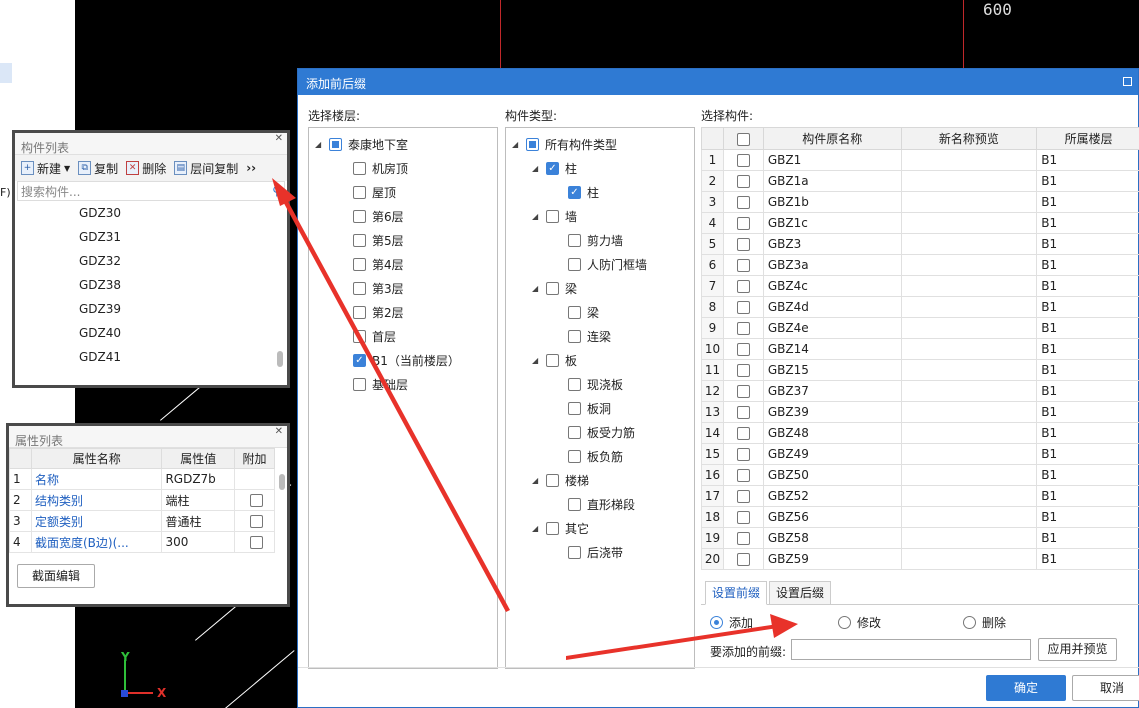 Image resolution: width=1139 pixels, height=708 pixels. Describe the element at coordinates (743, 139) in the screenshot. I see `select-all-checkbox` at that location.